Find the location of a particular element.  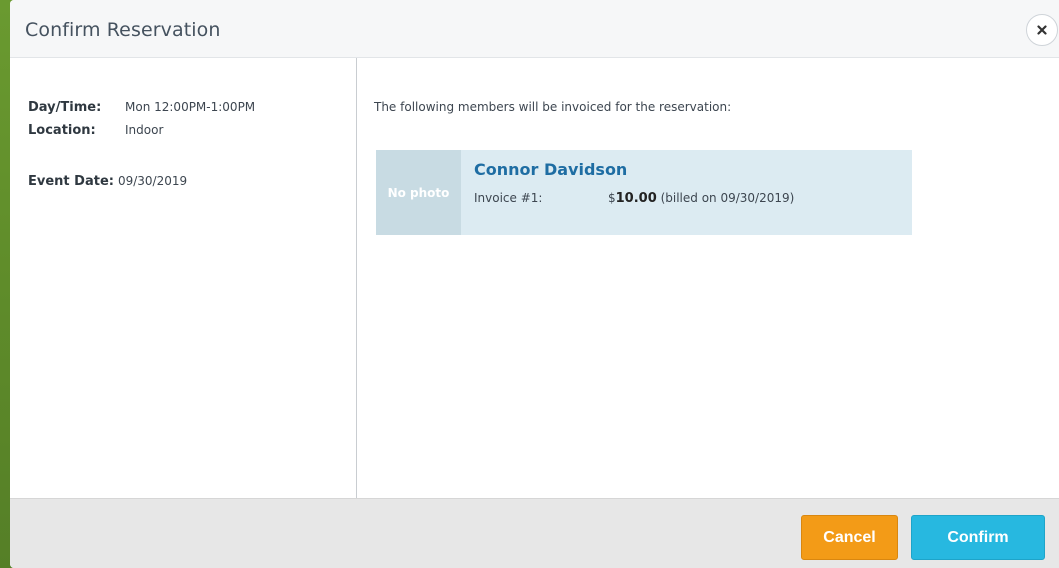

location-label: Location: is located at coordinates (62, 130).